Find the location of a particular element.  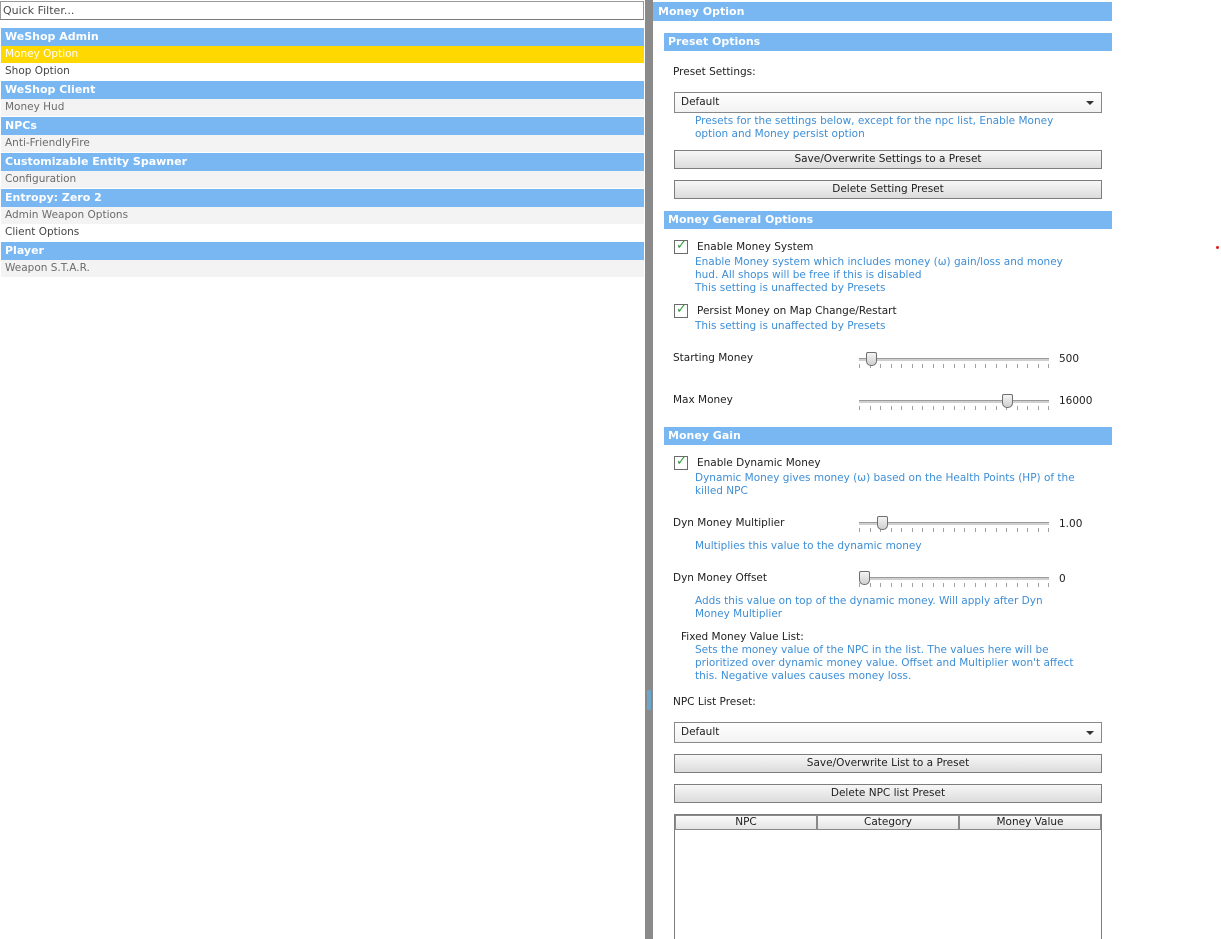

npc-list-preset-value: Default is located at coordinates (700, 732).